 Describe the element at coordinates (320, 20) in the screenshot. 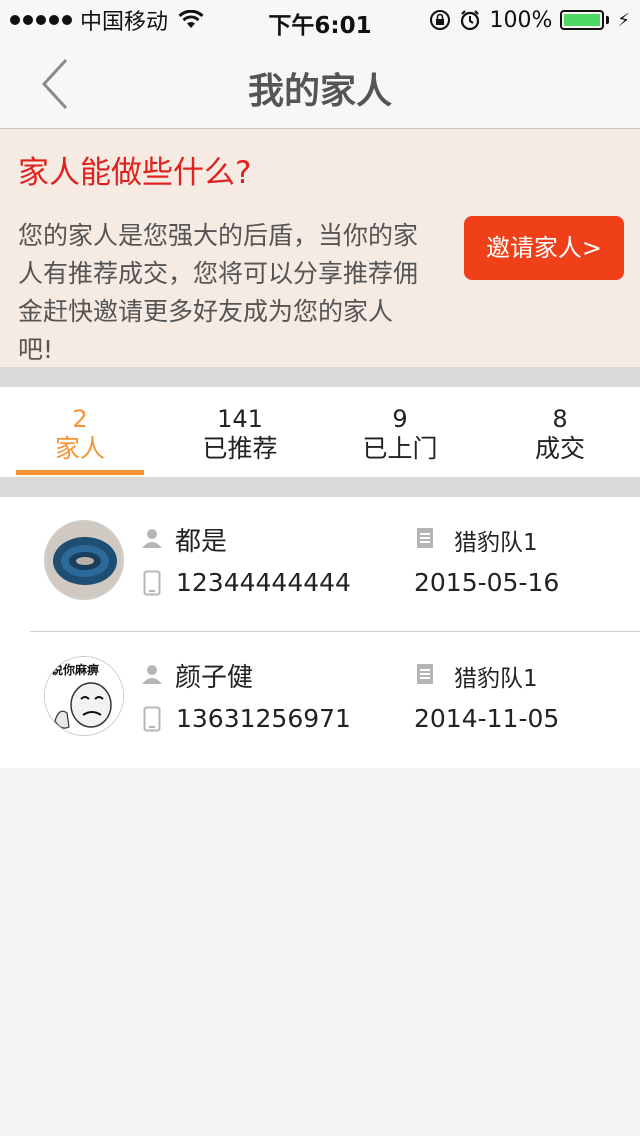

I see `status-bar: 中国移动 下午6:01 100% ⚡` at that location.